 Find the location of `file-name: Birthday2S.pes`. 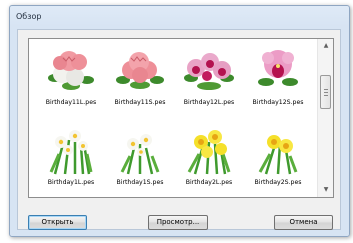

file-name: Birthday2S.pes is located at coordinates (278, 182).